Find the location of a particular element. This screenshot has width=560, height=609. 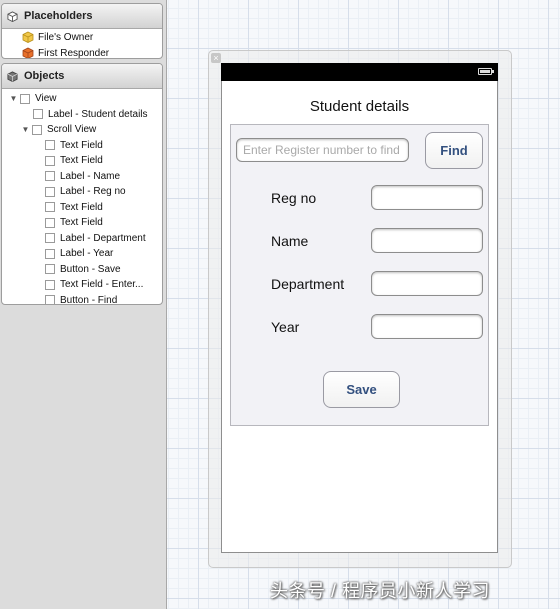

files-owner-cube-icon is located at coordinates (28, 37).